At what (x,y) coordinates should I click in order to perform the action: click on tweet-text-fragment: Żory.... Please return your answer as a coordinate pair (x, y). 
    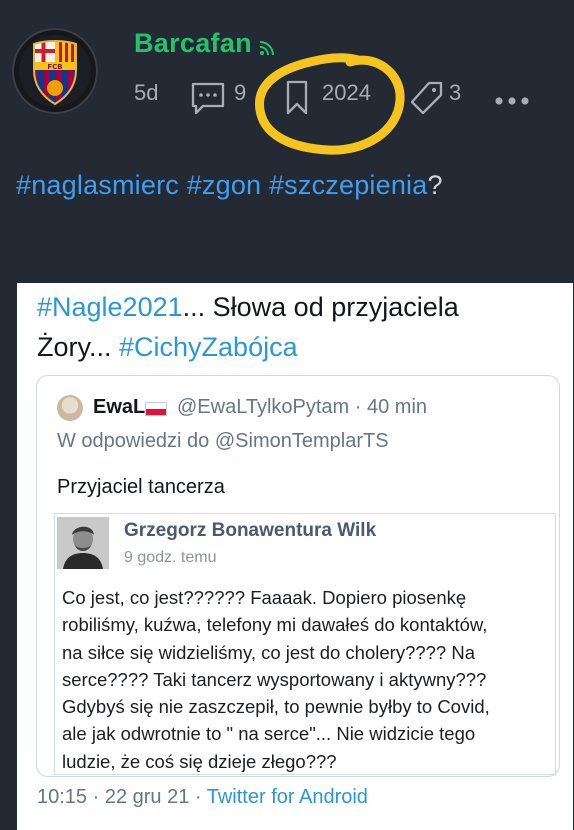
    Looking at the image, I should click on (78, 347).